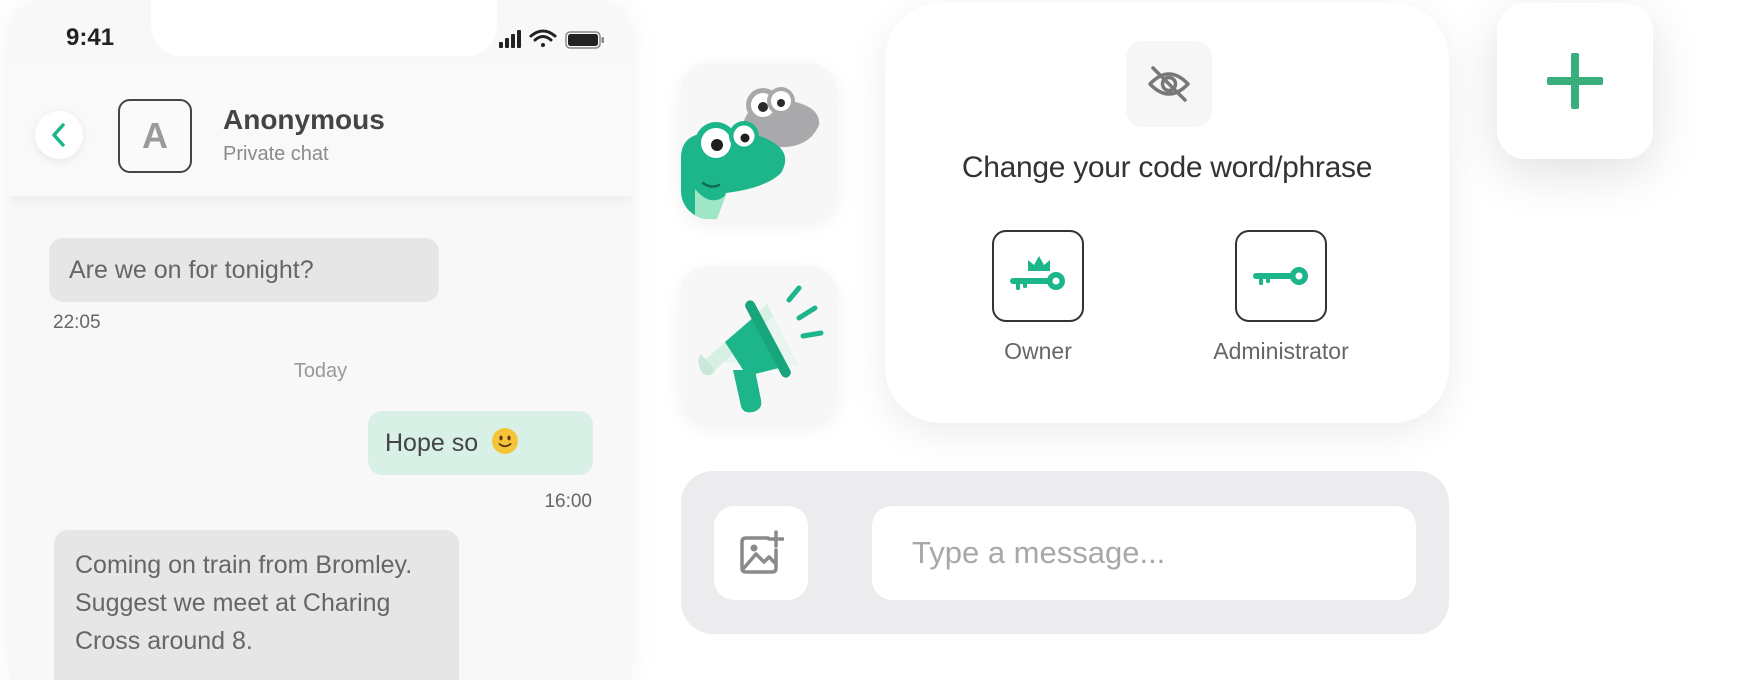 This screenshot has width=1761, height=680. Describe the element at coordinates (543, 38) in the screenshot. I see `wifi-icon` at that location.